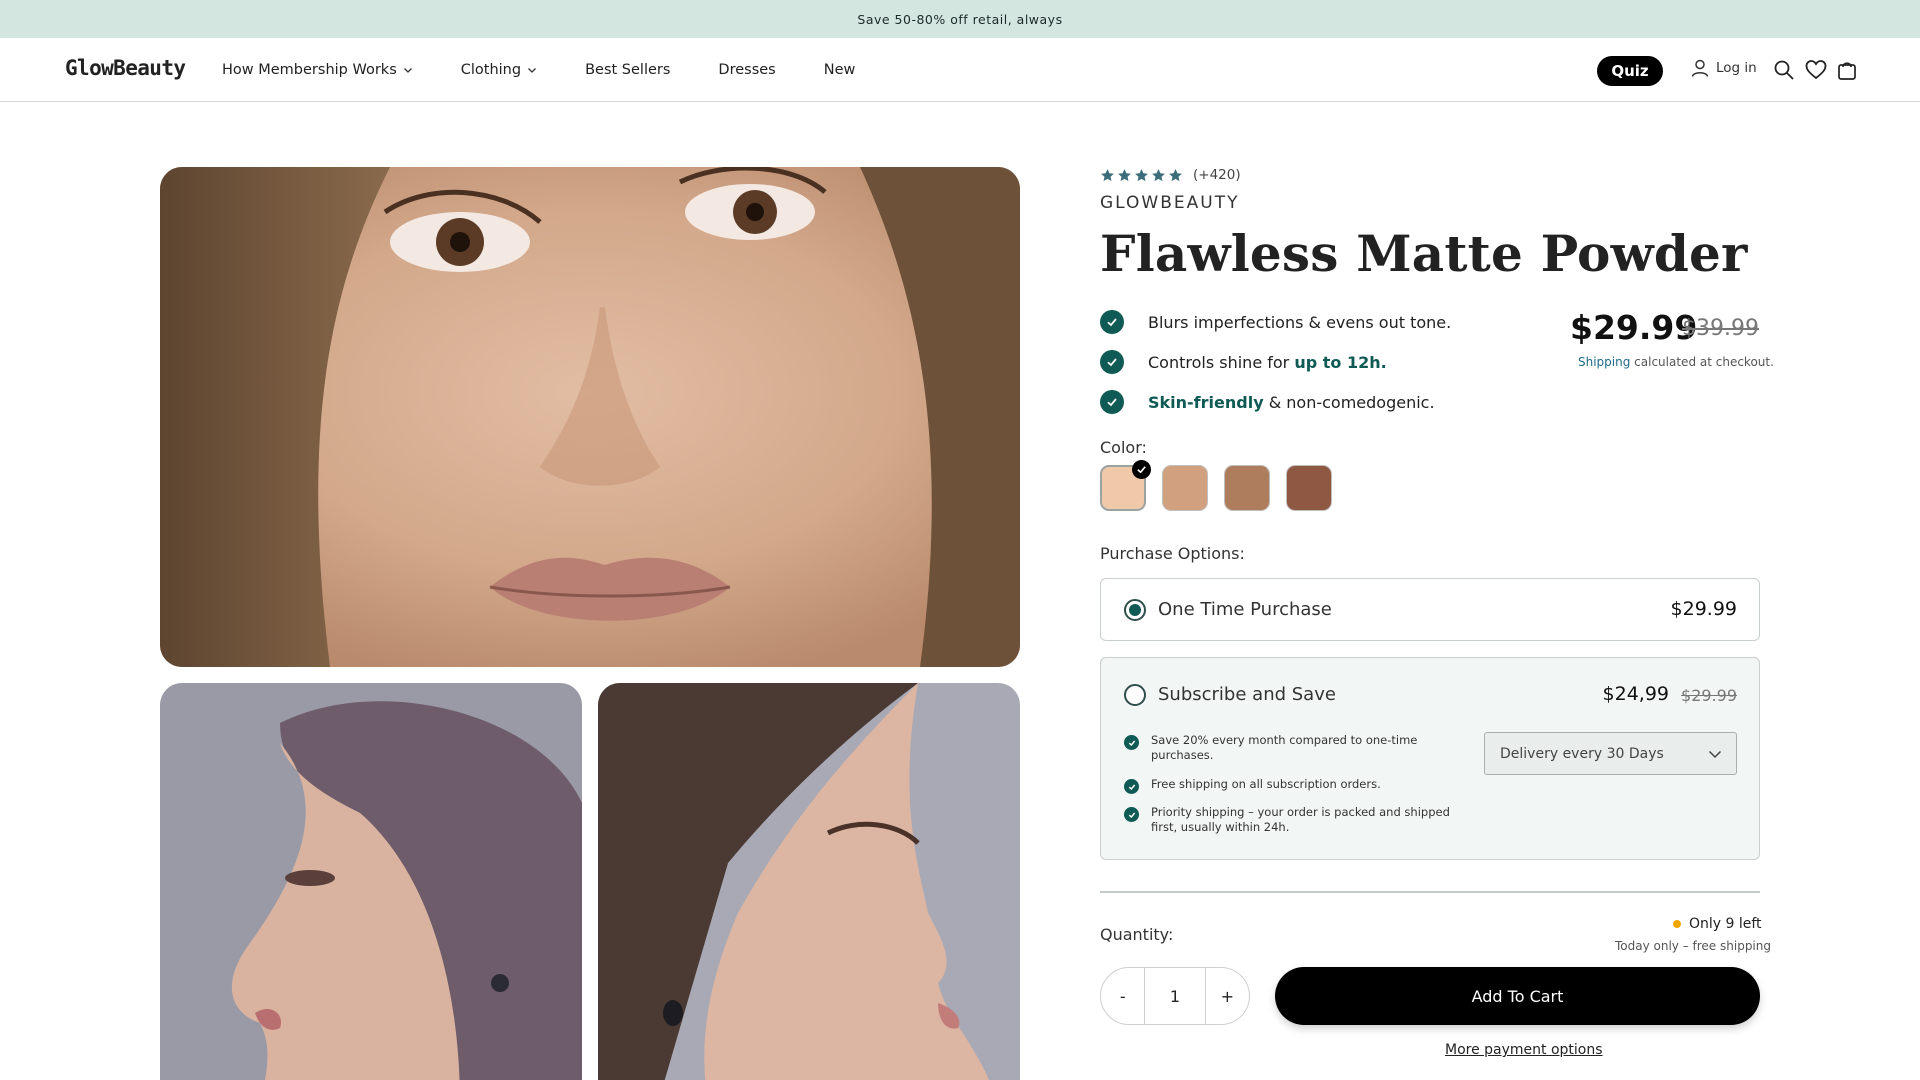 The height and width of the screenshot is (1080, 1920). I want to click on announcement-bar: Save 50-80% off retail, always, so click(960, 19).